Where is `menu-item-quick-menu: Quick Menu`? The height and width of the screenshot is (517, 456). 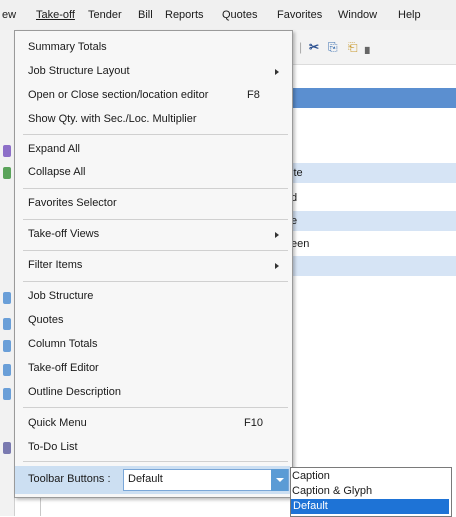 menu-item-quick-menu: Quick Menu is located at coordinates (57, 423).